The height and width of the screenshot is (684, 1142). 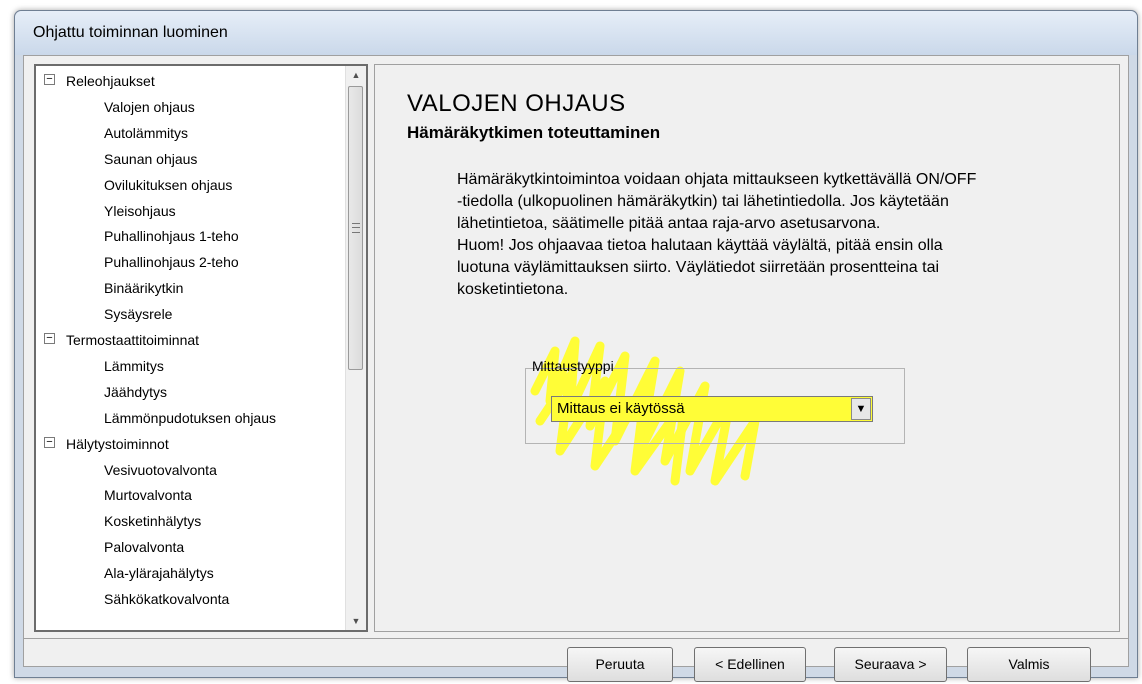 I want to click on tree-group-label: Termostaattitoiminnat, so click(x=133, y=340).